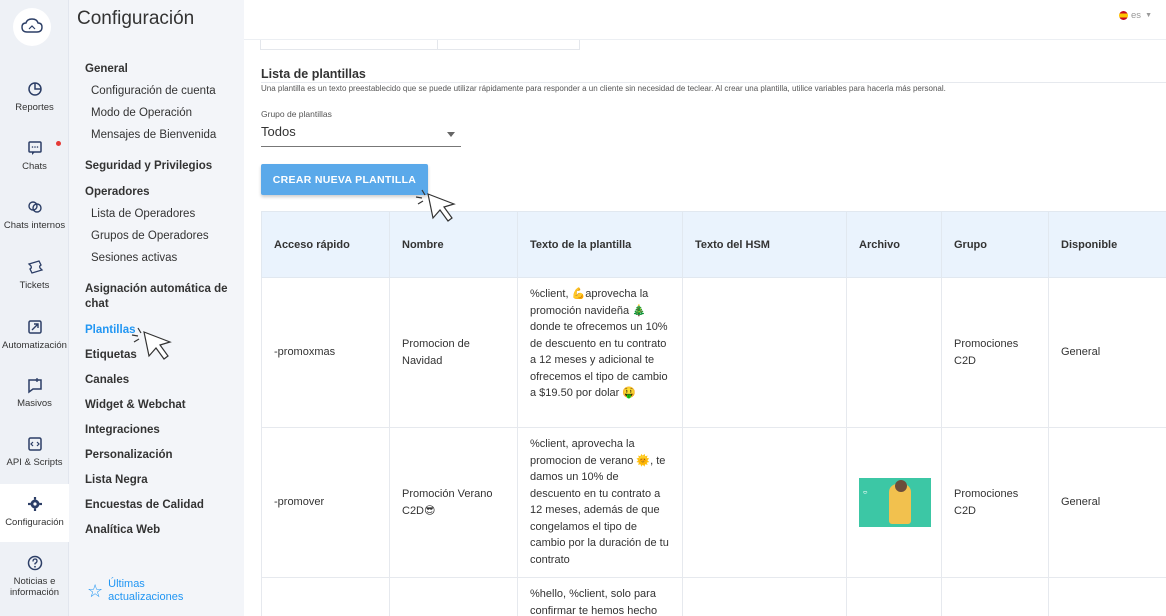 This screenshot has height=616, width=1166. I want to click on menu-section-asignacion: Asignación automática de chat, so click(162, 297).